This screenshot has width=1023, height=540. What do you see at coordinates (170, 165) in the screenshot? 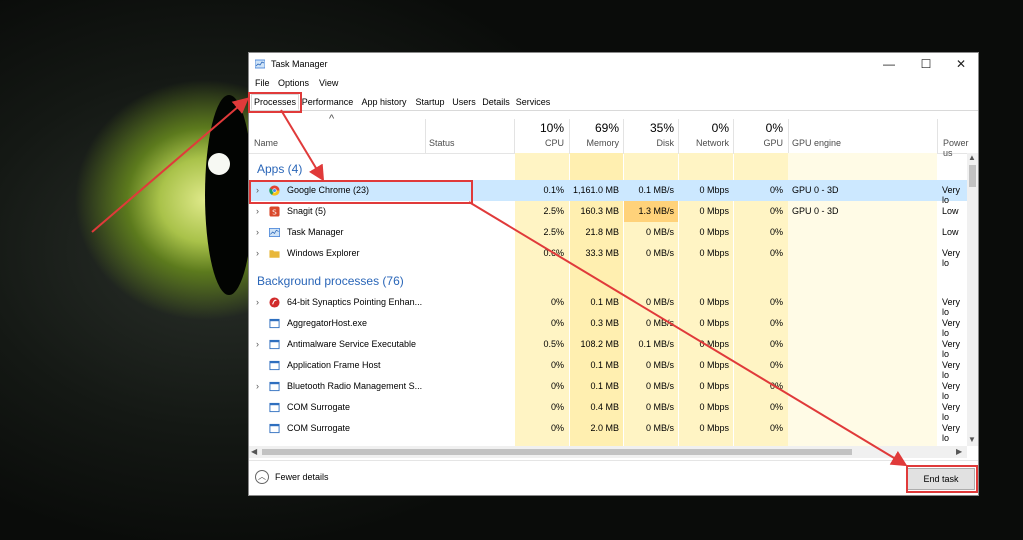
I see `arrow-to-processes-tab` at bounding box center [170, 165].